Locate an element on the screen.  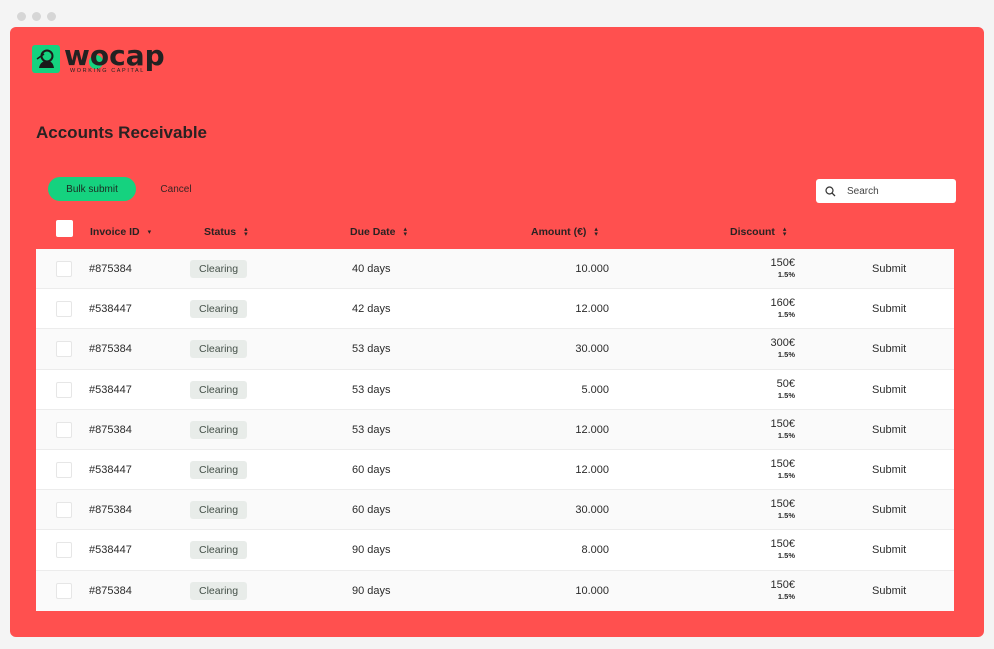
select-all-checkbox is located at coordinates (64, 228).